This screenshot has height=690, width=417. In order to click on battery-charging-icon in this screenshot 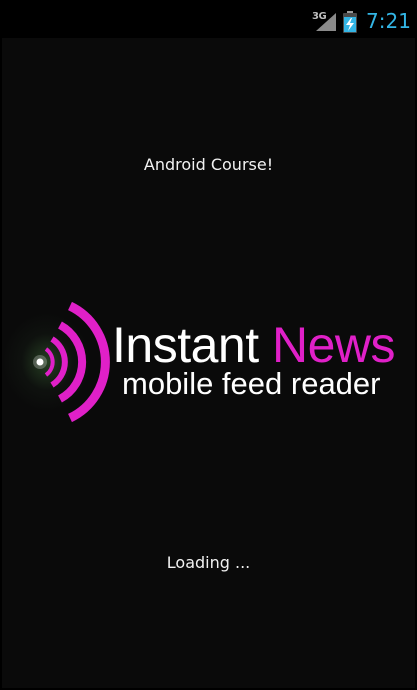, I will do `click(350, 22)`.